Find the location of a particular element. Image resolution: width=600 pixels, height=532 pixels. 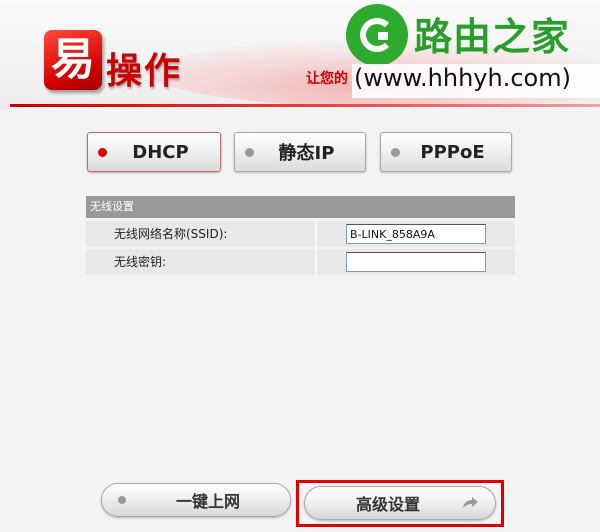

ssid-field-cell is located at coordinates (416, 234).